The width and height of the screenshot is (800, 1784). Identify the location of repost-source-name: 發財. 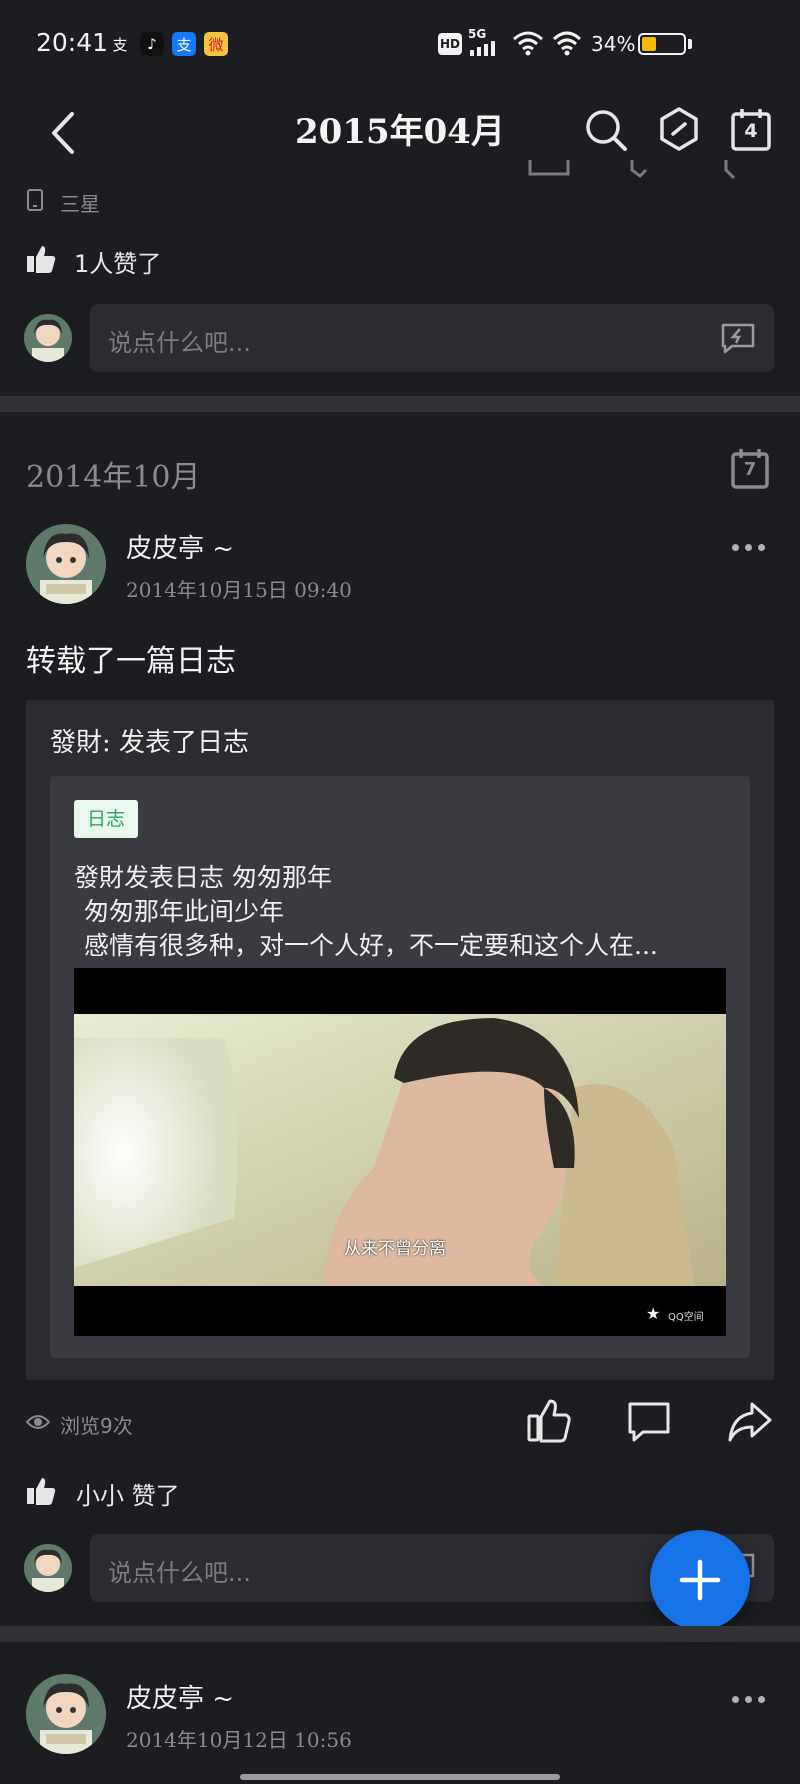
(76, 743).